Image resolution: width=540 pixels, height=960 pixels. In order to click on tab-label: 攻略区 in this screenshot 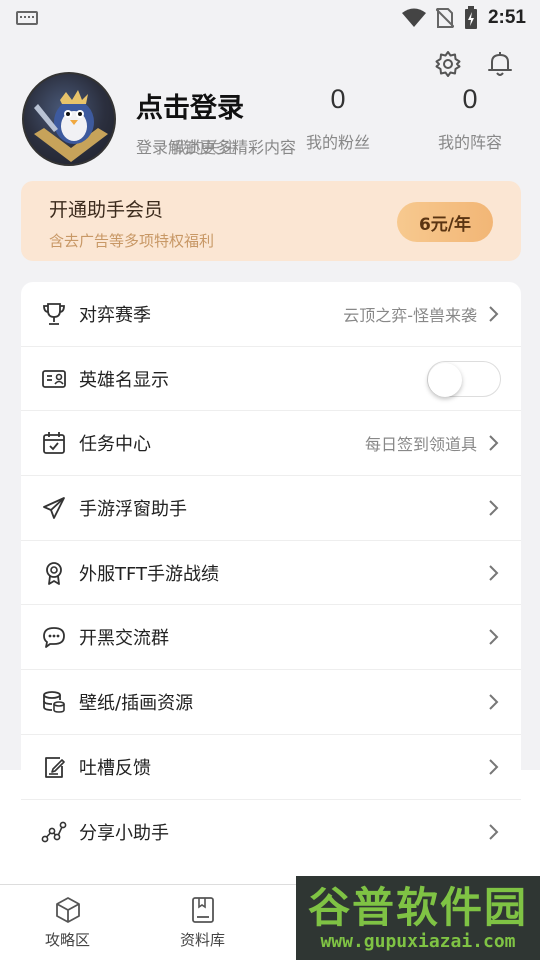, I will do `click(67, 940)`.